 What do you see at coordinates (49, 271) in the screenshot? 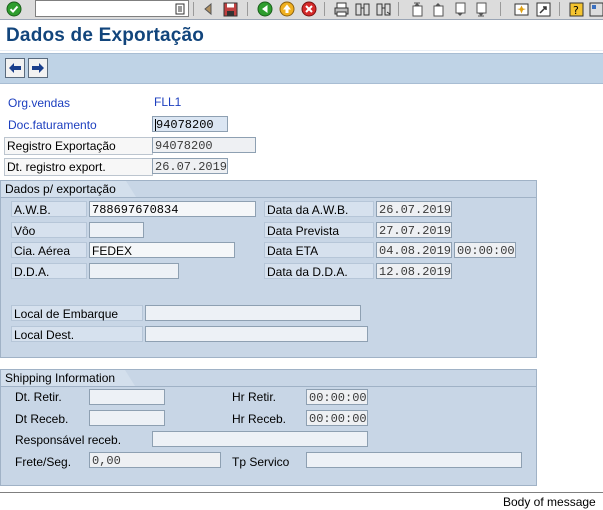
I see `dda-label: D.D.A.` at bounding box center [49, 271].